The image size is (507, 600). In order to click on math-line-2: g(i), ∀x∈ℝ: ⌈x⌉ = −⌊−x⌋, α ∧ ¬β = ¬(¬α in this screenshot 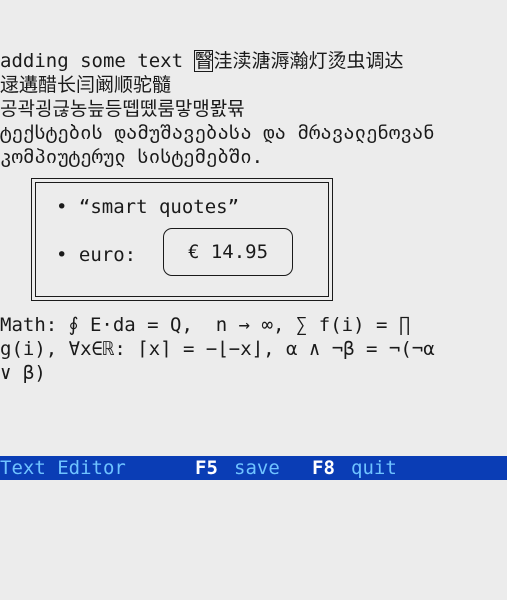, I will do `click(217, 349)`.